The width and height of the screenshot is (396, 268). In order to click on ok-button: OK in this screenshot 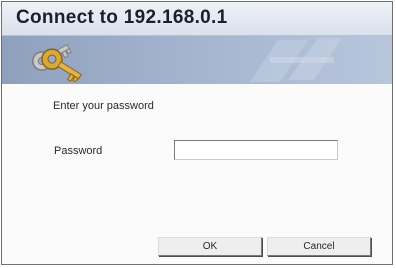, I will do `click(210, 246)`.